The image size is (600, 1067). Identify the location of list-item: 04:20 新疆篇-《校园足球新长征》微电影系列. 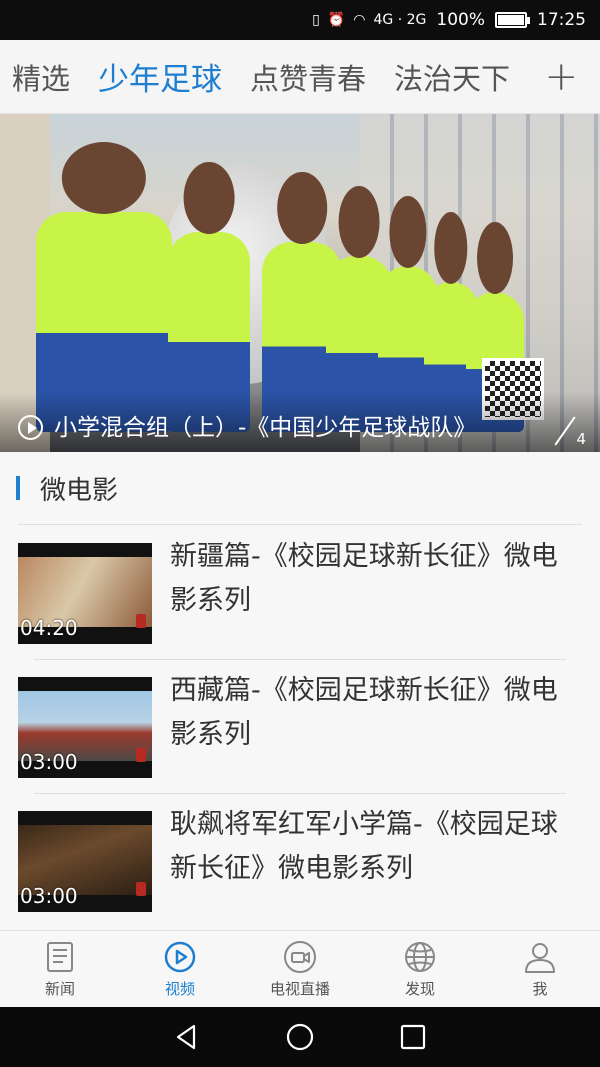
(300, 592).